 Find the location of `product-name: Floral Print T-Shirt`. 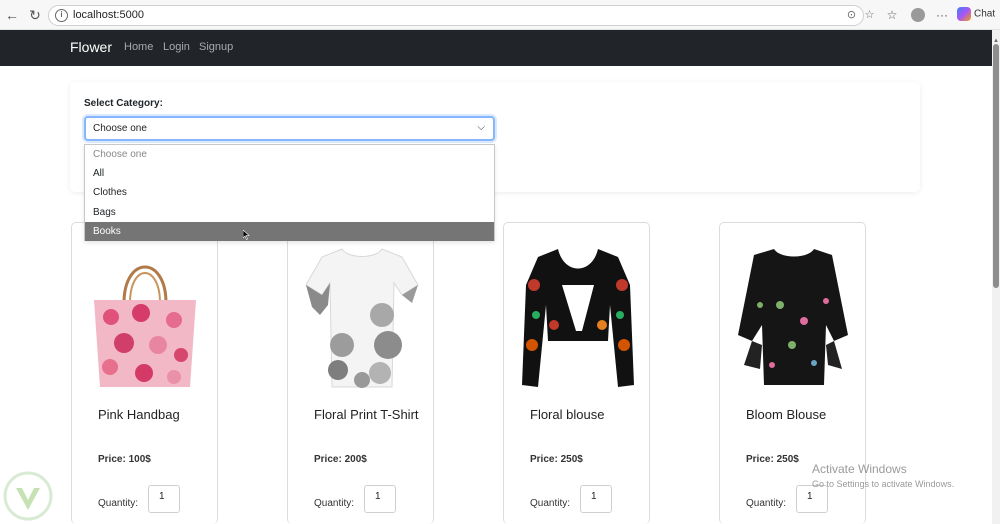

product-name: Floral Print T-Shirt is located at coordinates (366, 414).